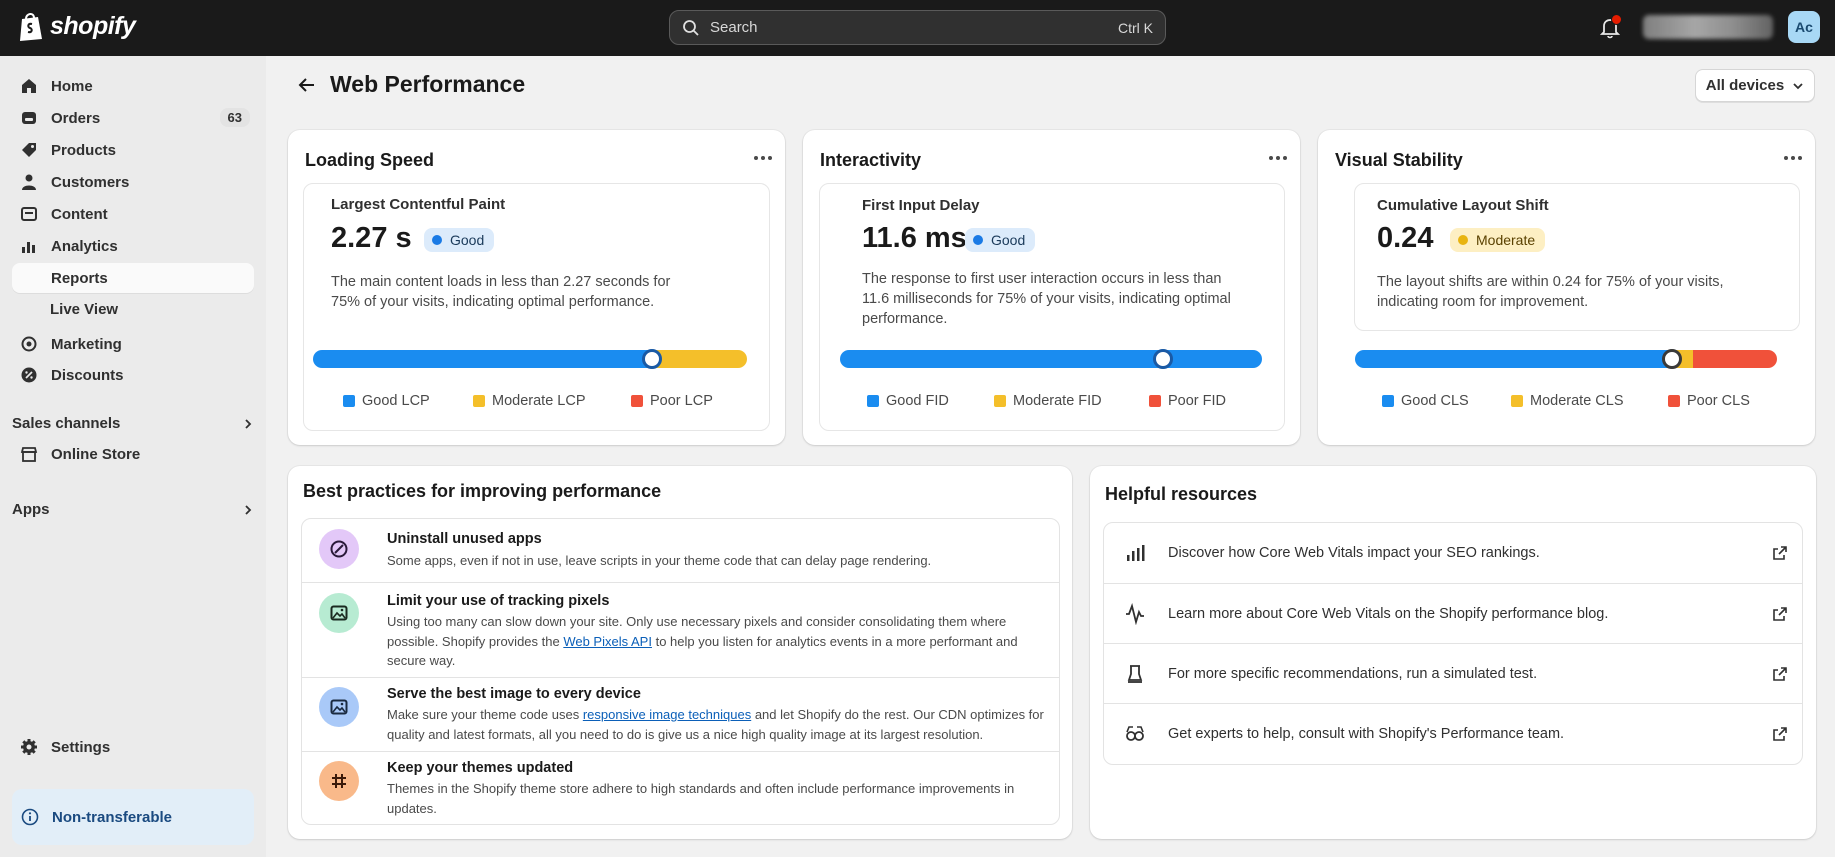  What do you see at coordinates (370, 160) in the screenshot?
I see `card-title: Loading Speed` at bounding box center [370, 160].